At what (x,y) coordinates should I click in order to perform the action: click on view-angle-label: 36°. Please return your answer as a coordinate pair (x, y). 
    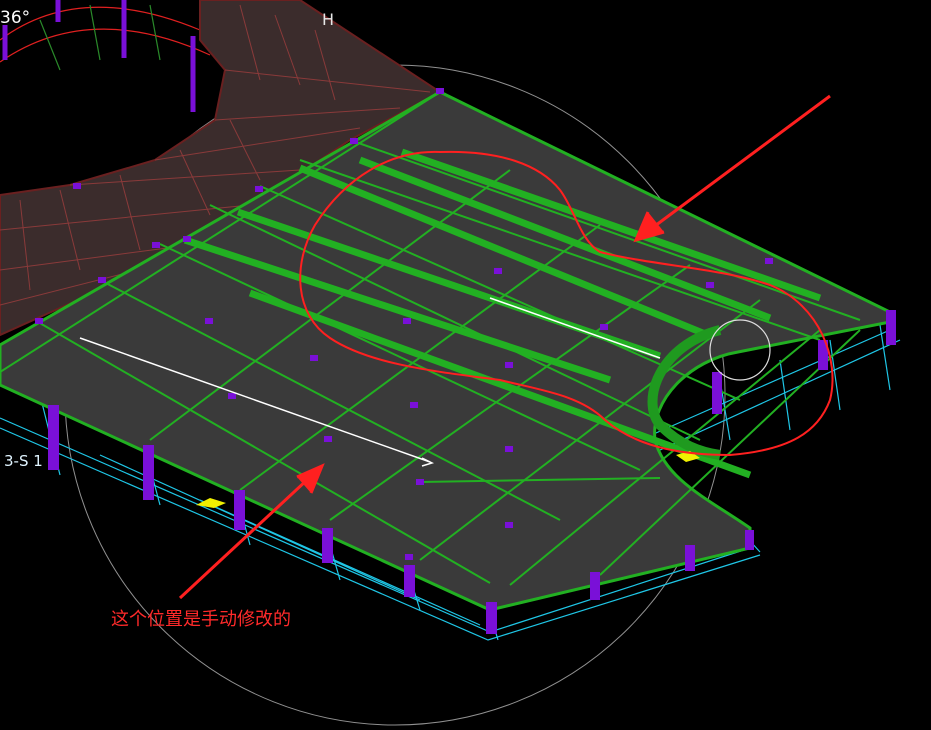
    Looking at the image, I should click on (15, 18).